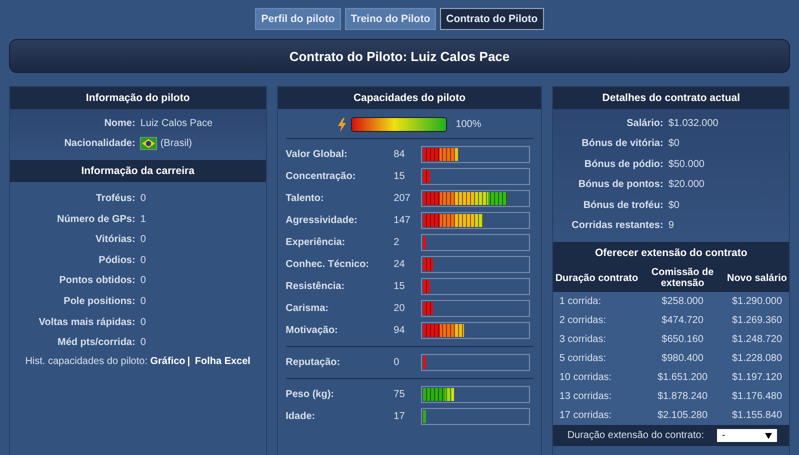  What do you see at coordinates (756, 320) in the screenshot?
I see `table-cell: $1.269.360` at bounding box center [756, 320].